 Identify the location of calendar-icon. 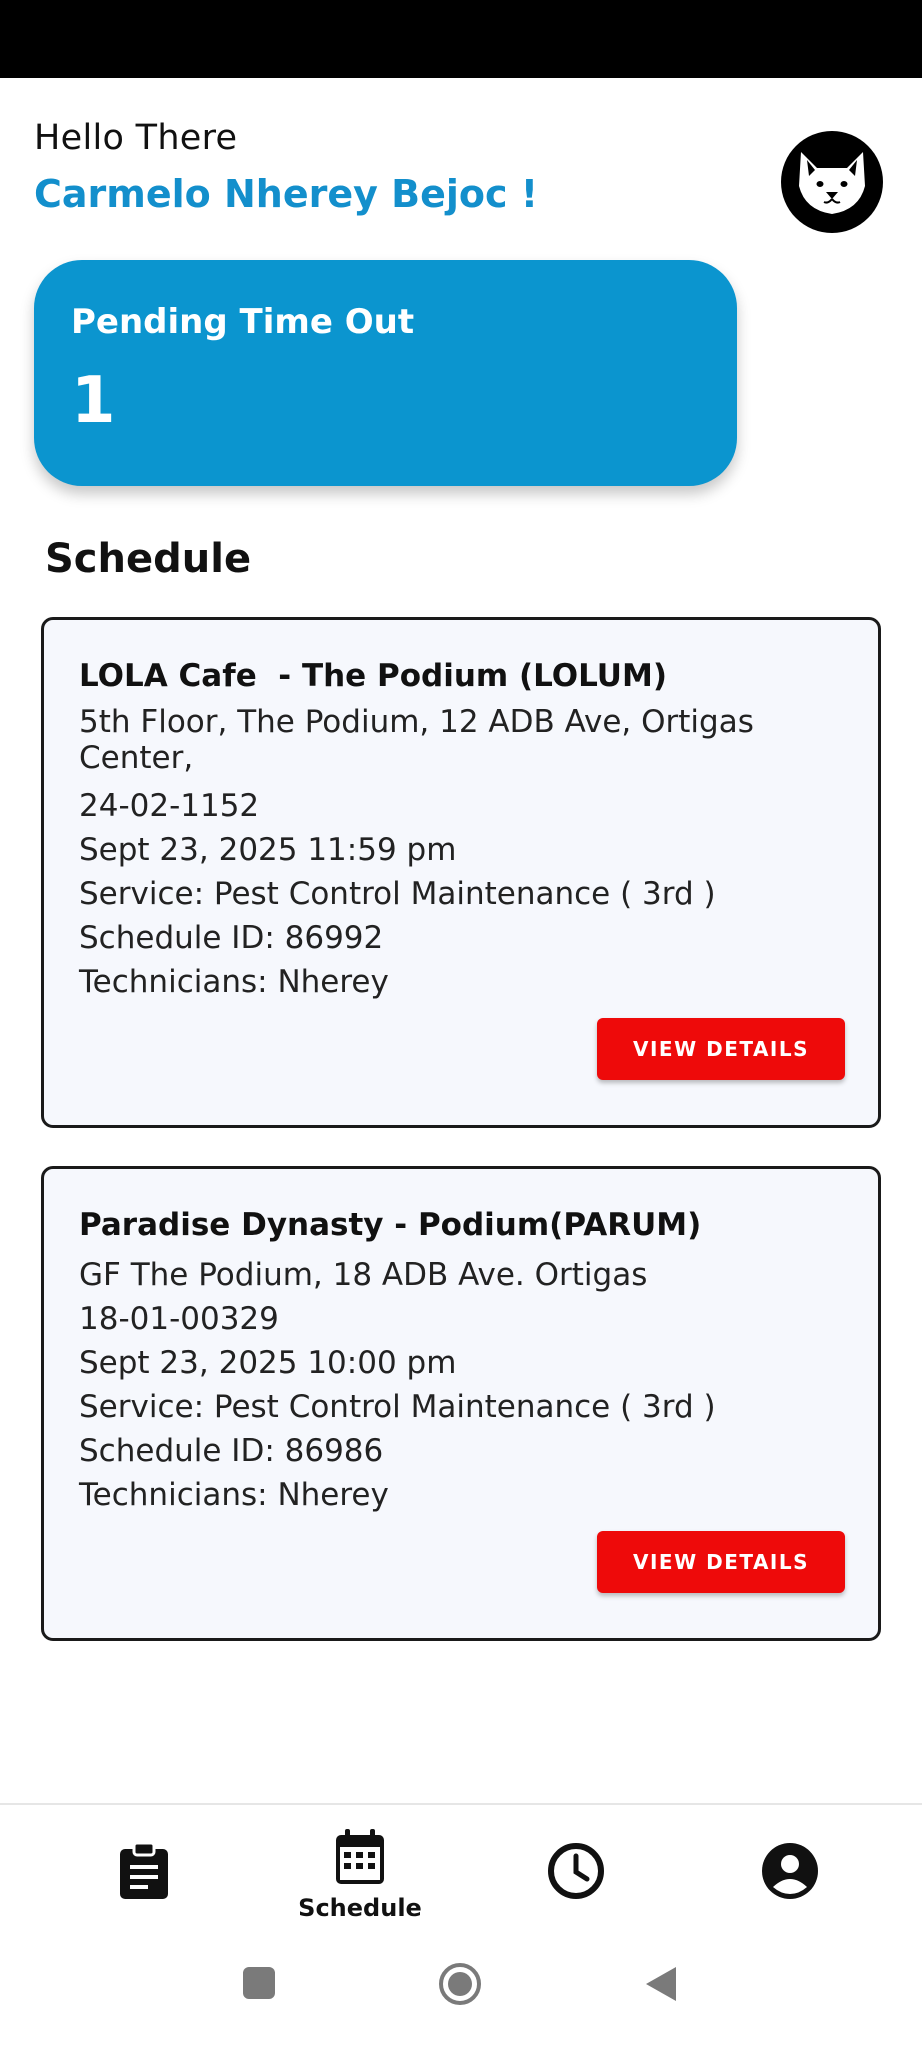
(360, 1856).